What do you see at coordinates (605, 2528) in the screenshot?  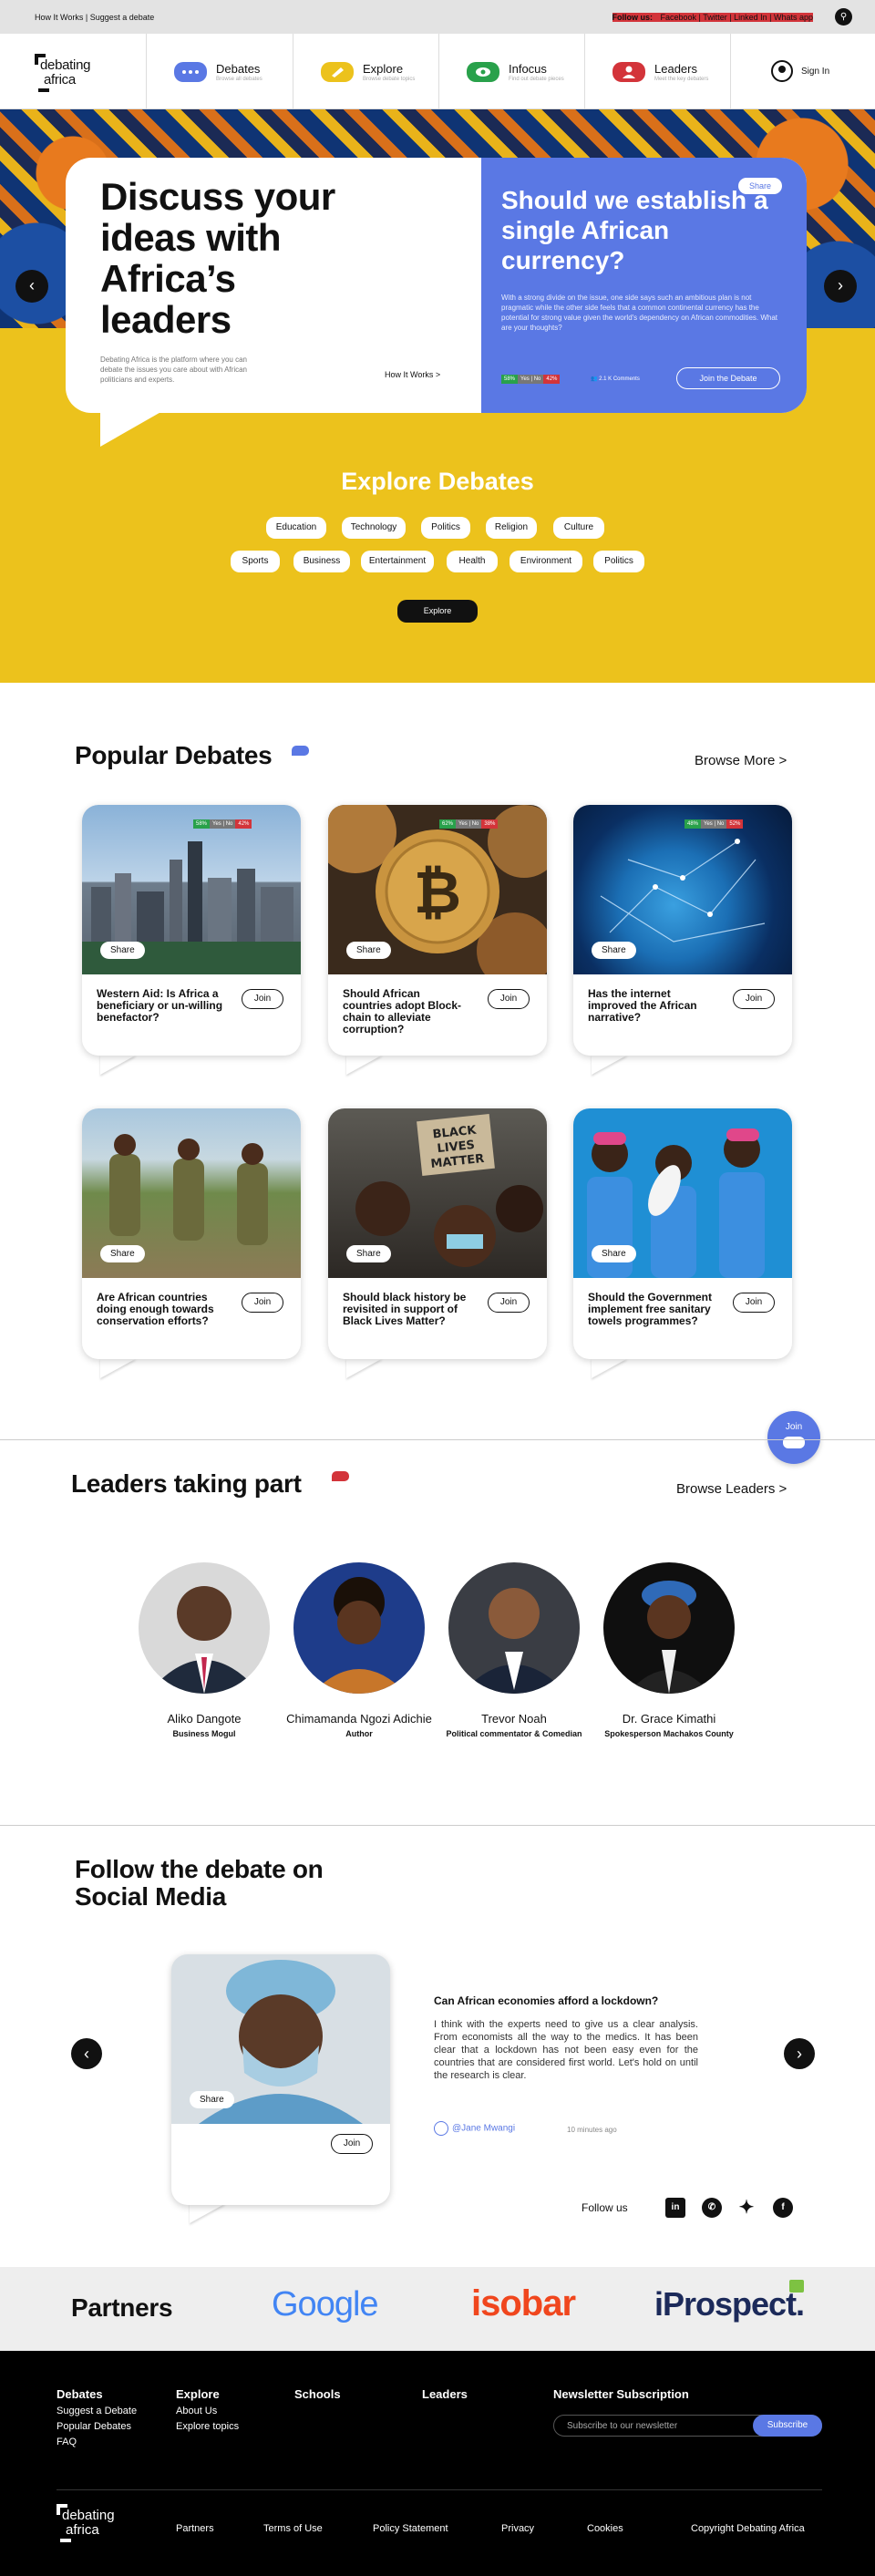 I see `footer-bottom-link: Cookies` at bounding box center [605, 2528].